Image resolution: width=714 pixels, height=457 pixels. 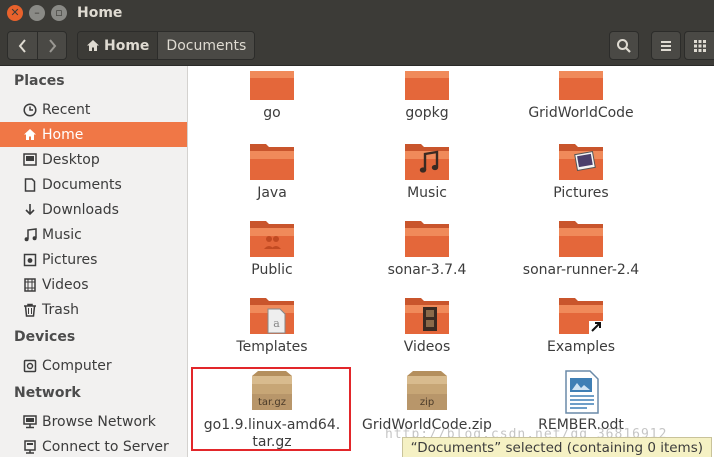 I want to click on file-item-templates: a Templates, so click(x=272, y=324).